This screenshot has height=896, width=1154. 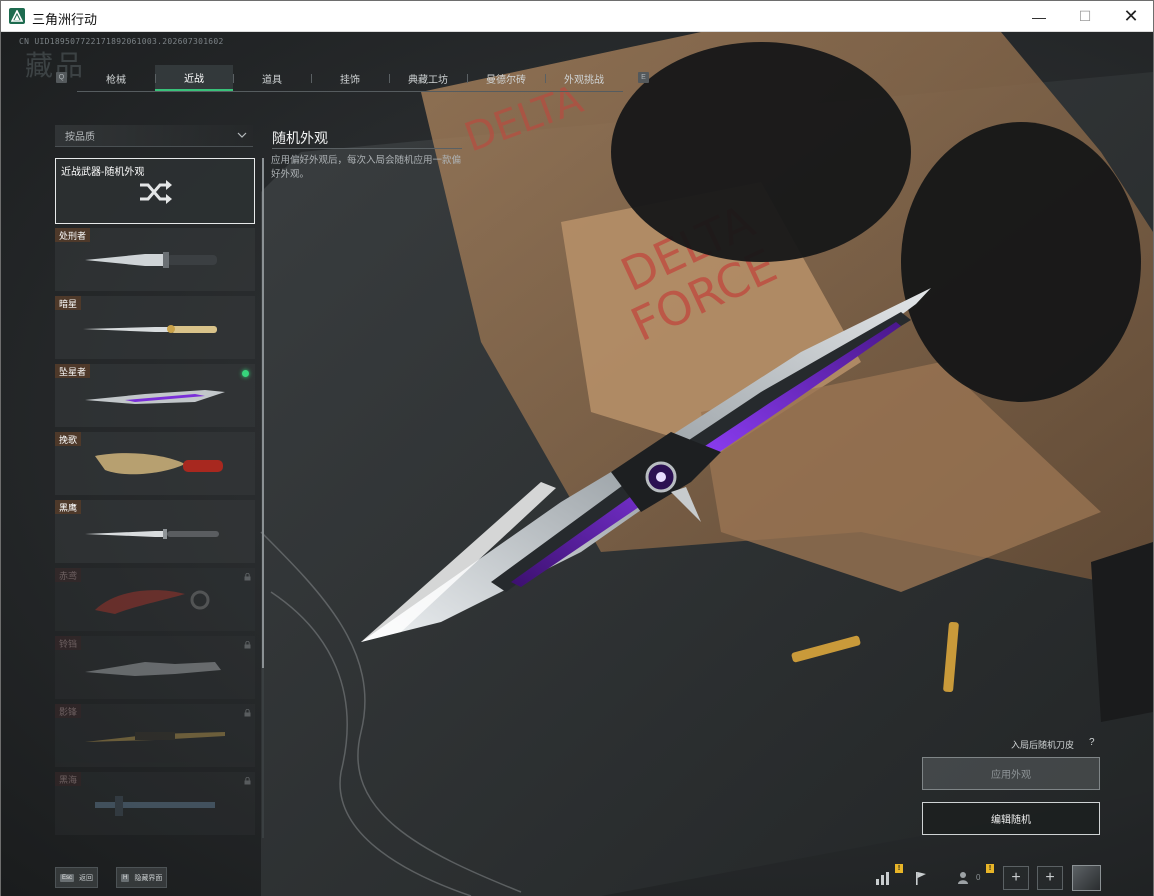 I want to click on list-item-random-appearance: 近战武器-随机外观, so click(x=155, y=191).